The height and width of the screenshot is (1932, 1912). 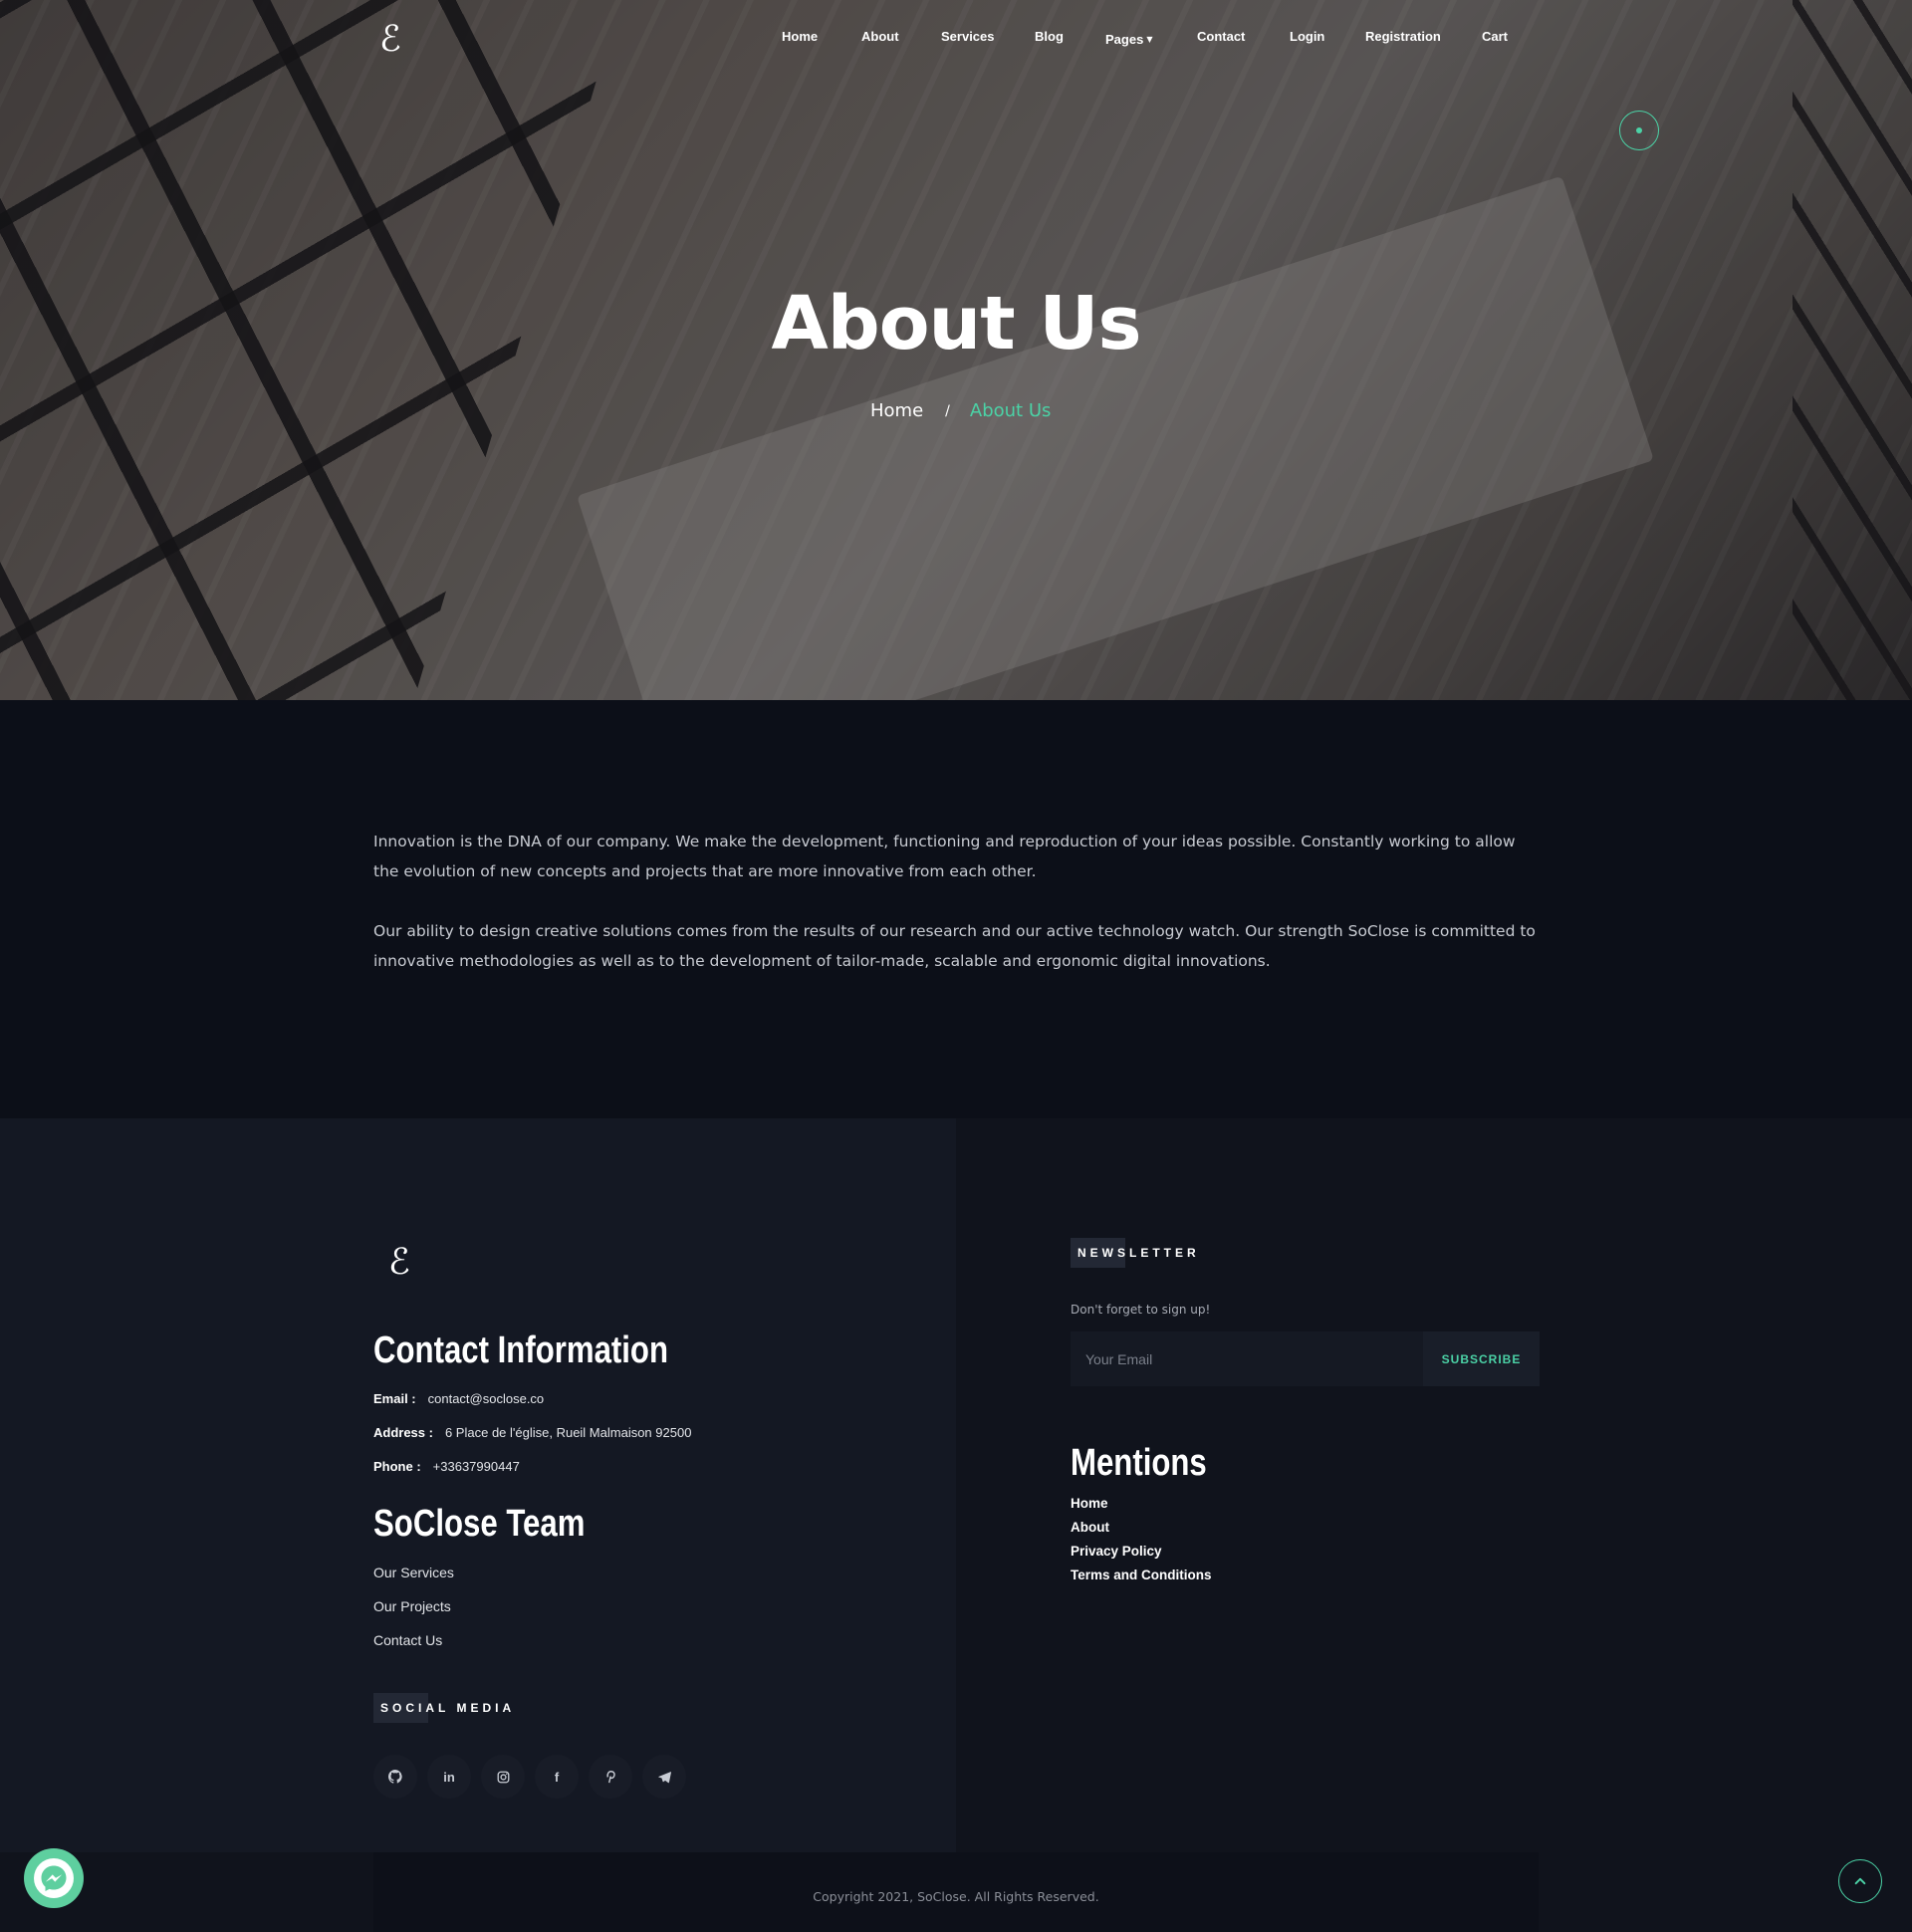 What do you see at coordinates (1307, 36) in the screenshot?
I see `nav-login: Login` at bounding box center [1307, 36].